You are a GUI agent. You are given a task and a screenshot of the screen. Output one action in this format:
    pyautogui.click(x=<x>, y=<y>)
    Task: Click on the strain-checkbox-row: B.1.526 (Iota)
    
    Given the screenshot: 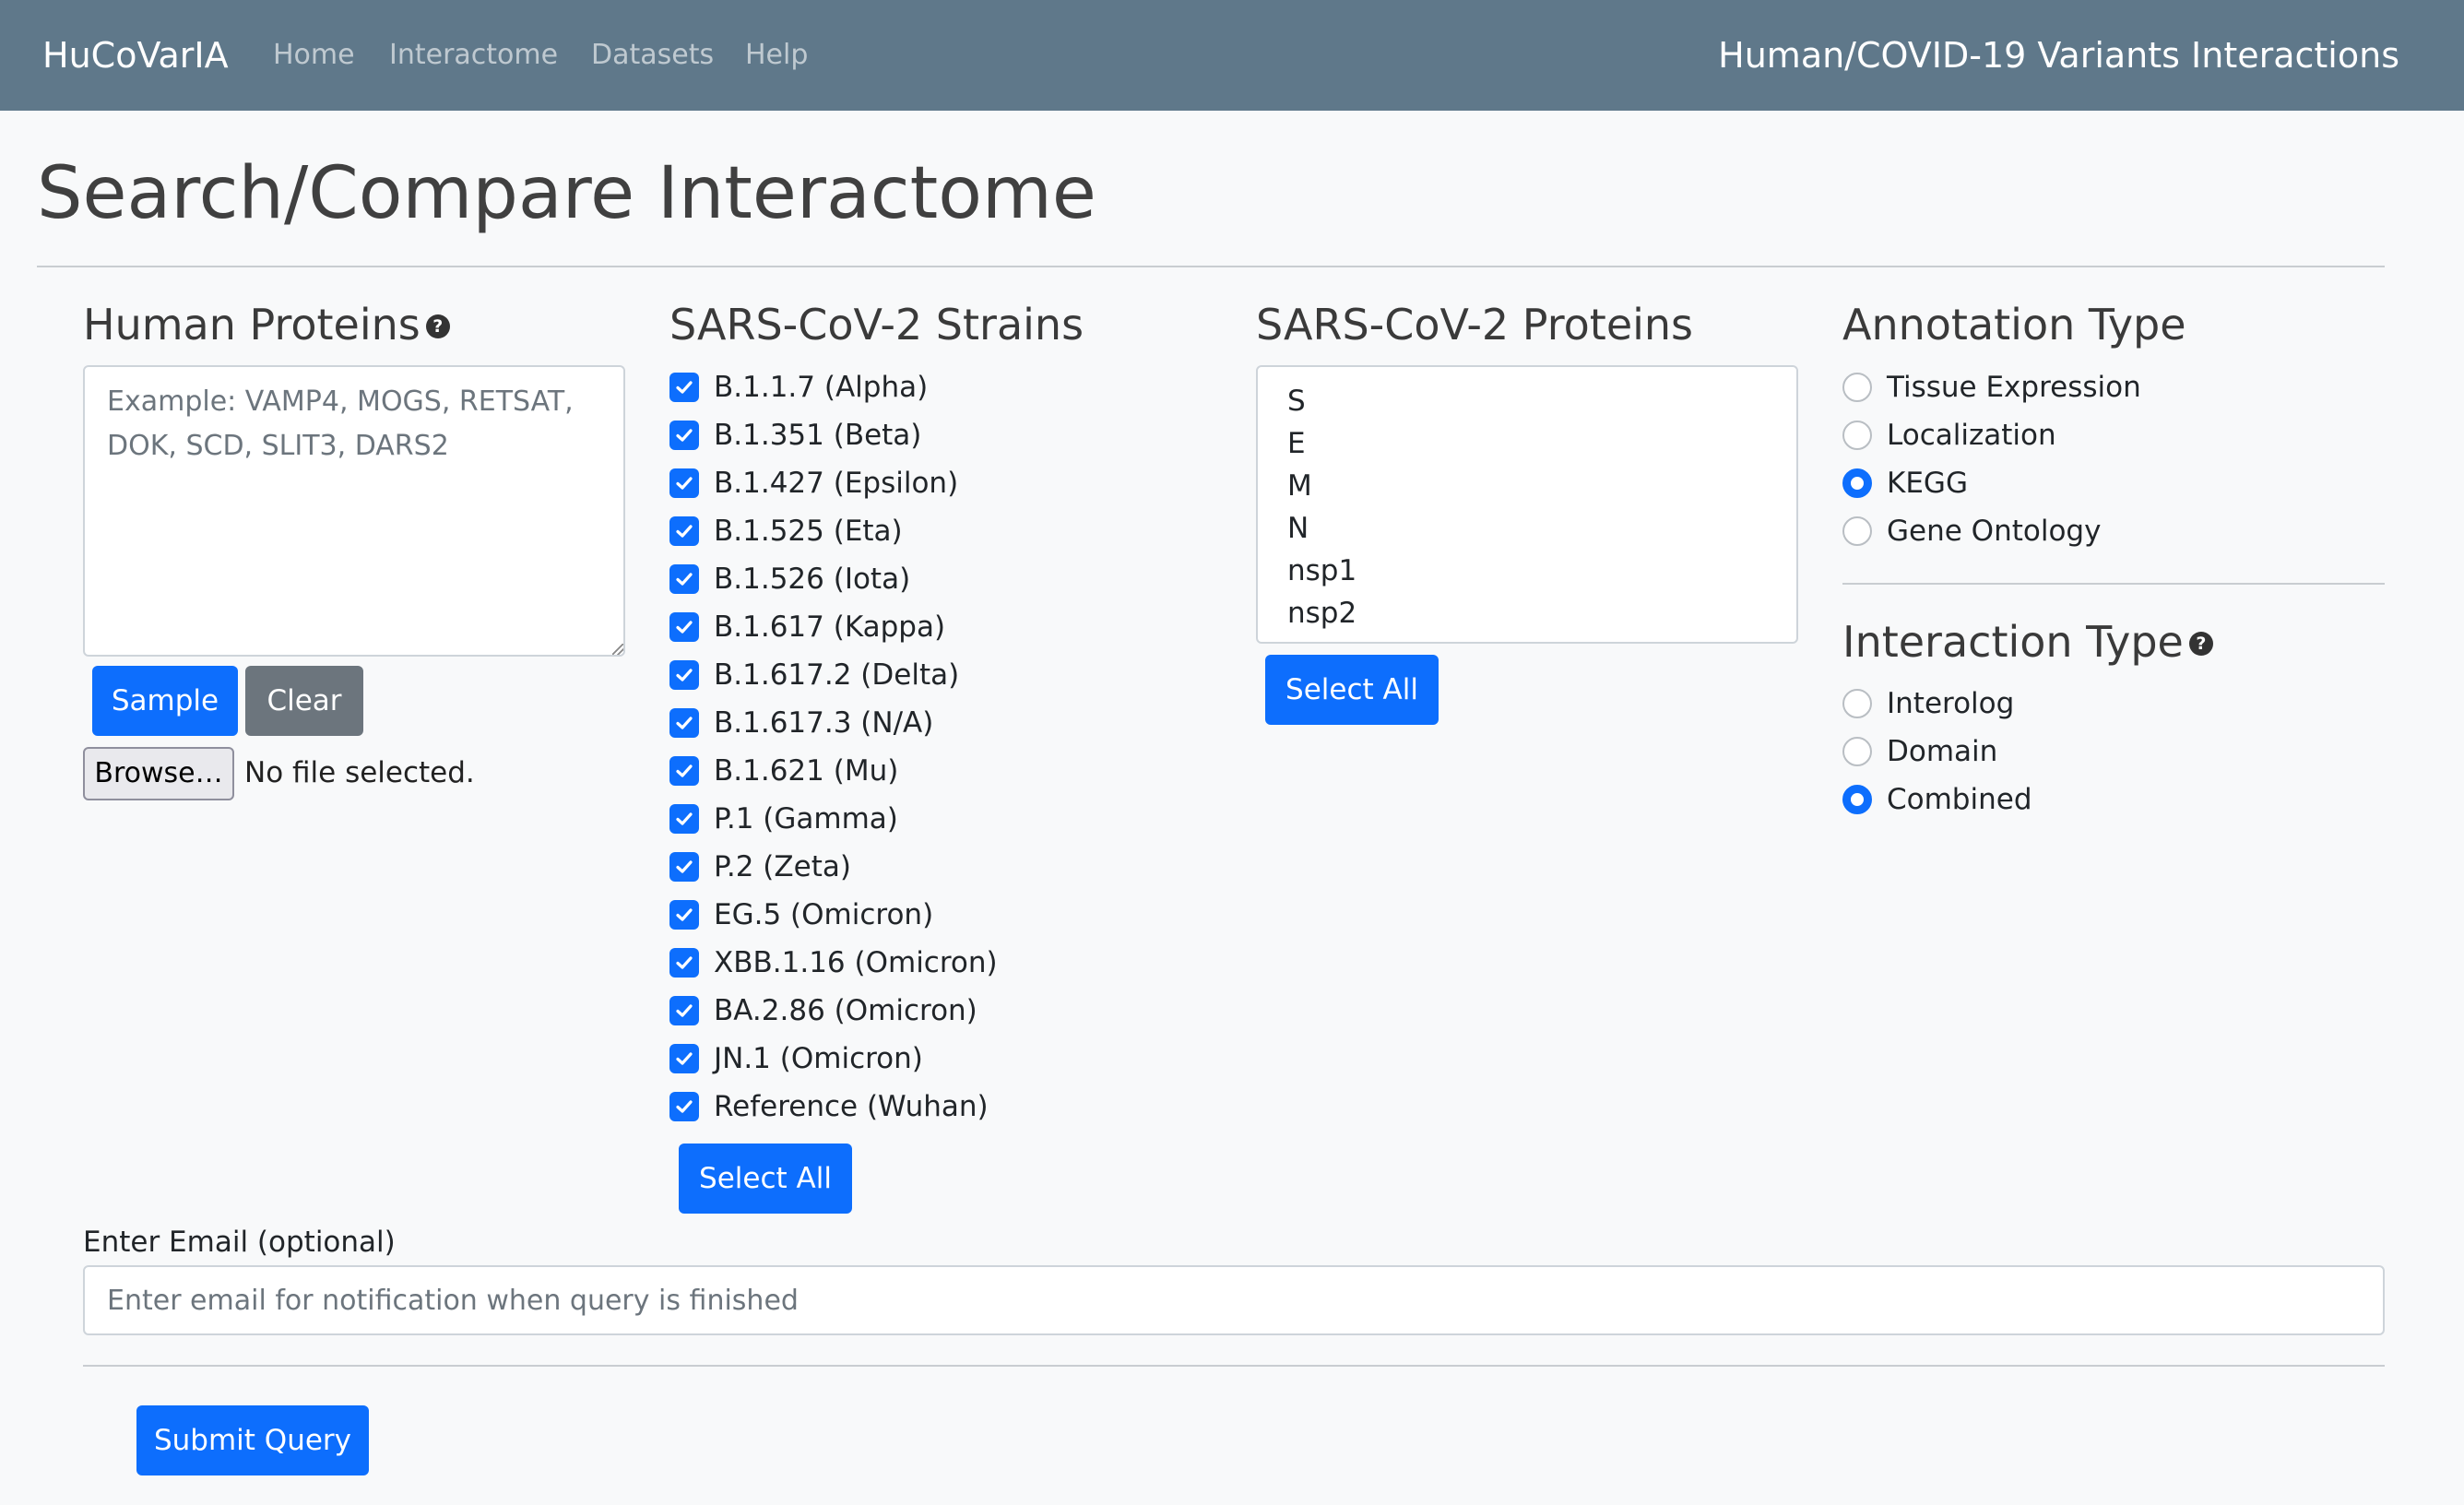 What is the action you would take?
    pyautogui.click(x=790, y=579)
    